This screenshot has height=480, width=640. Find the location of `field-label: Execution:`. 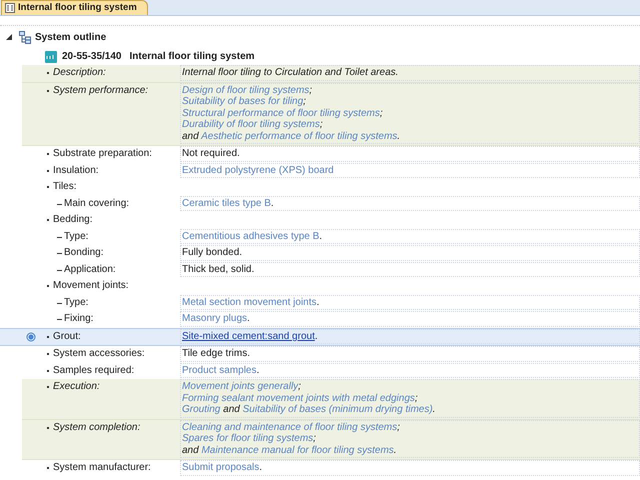

field-label: Execution: is located at coordinates (76, 386).